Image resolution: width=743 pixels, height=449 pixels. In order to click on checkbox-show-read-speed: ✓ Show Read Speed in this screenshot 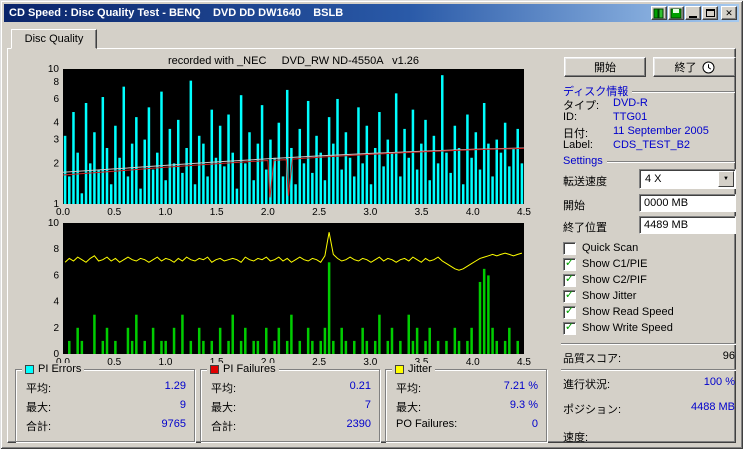, I will do `click(618, 312)`.